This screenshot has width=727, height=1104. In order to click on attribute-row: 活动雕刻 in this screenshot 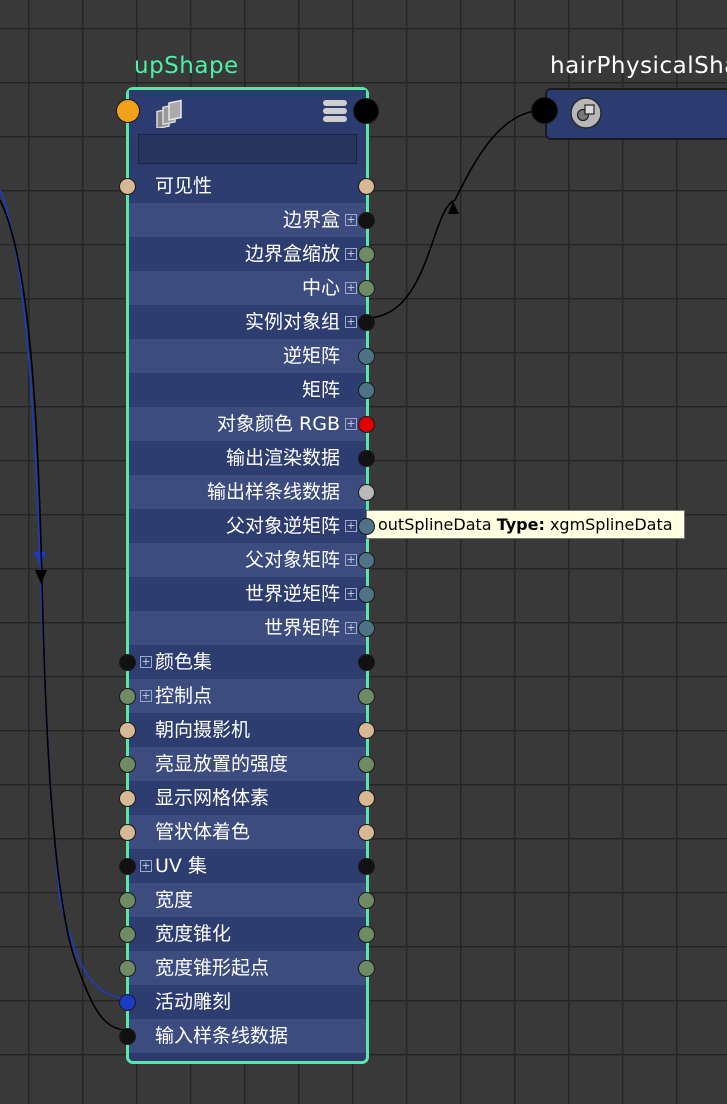, I will do `click(247, 1002)`.